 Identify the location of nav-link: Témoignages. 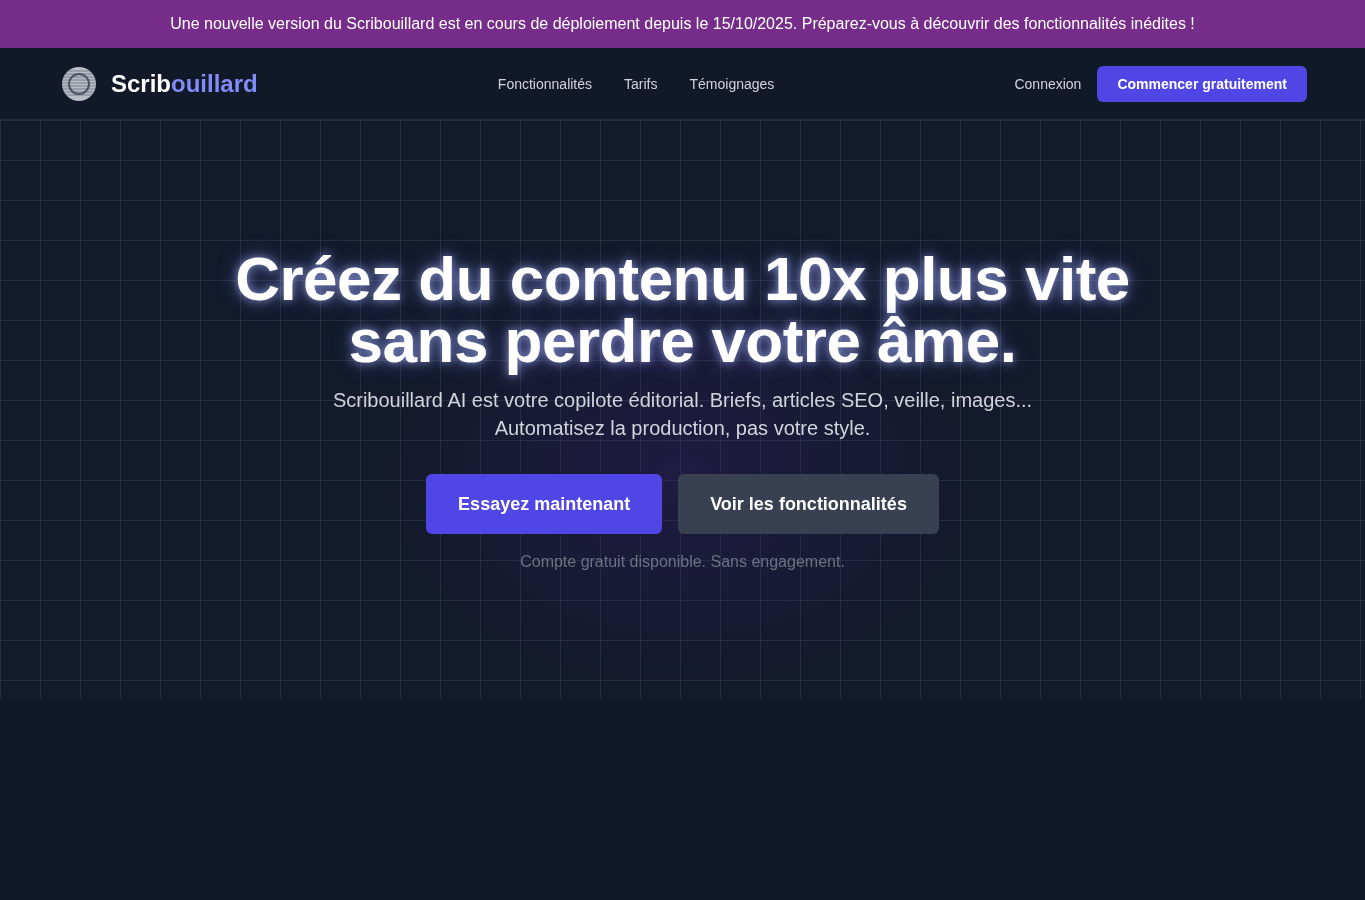
(732, 83).